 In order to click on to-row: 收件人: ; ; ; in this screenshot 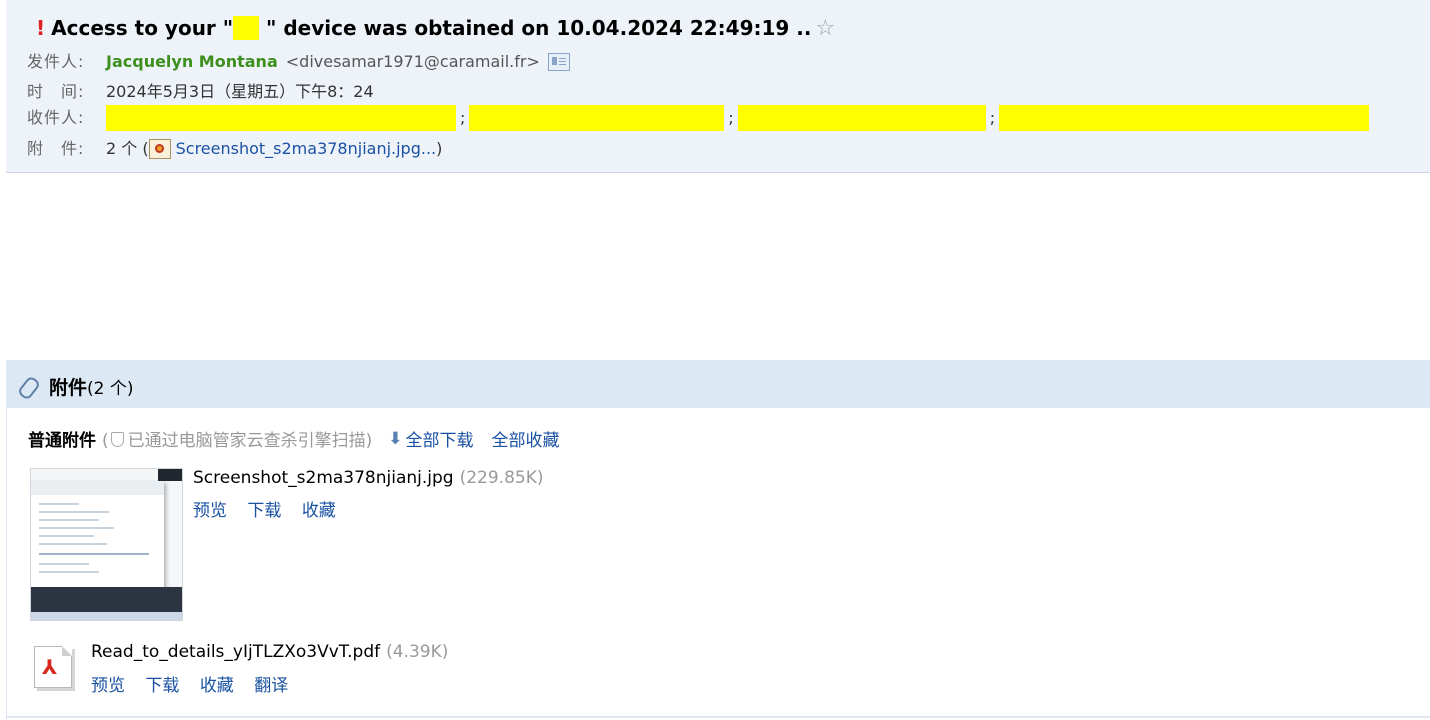, I will do `click(698, 118)`.